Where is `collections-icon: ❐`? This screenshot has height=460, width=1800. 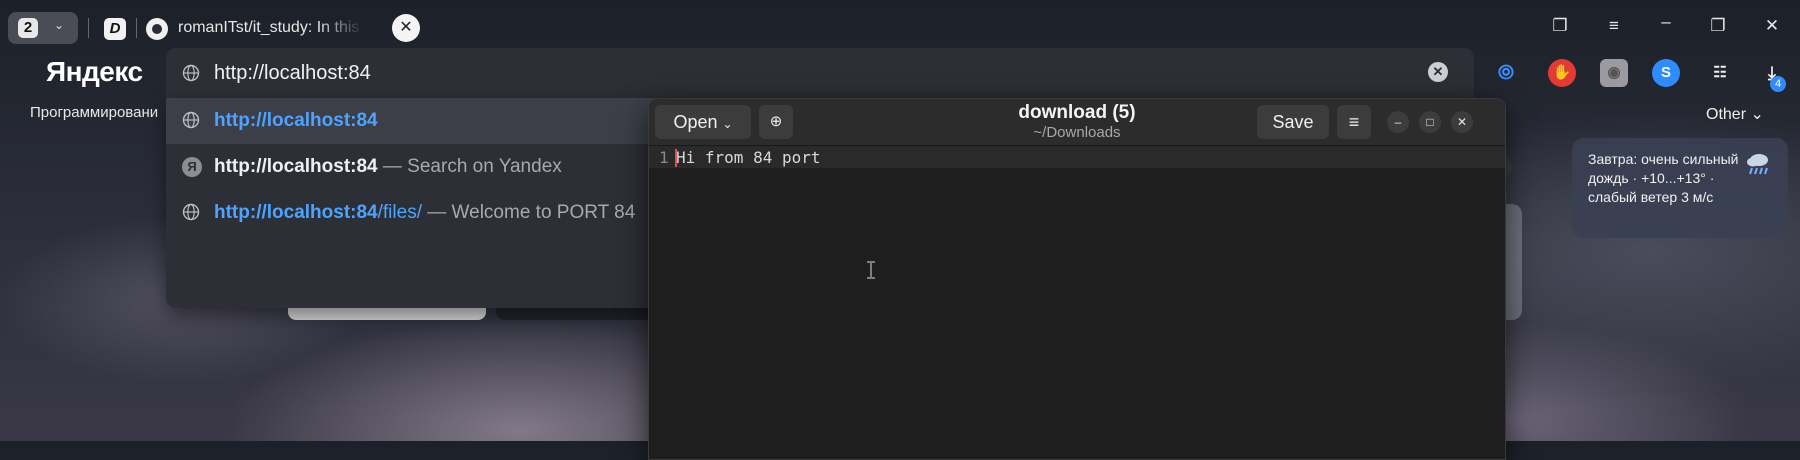 collections-icon: ❐ is located at coordinates (1560, 26).